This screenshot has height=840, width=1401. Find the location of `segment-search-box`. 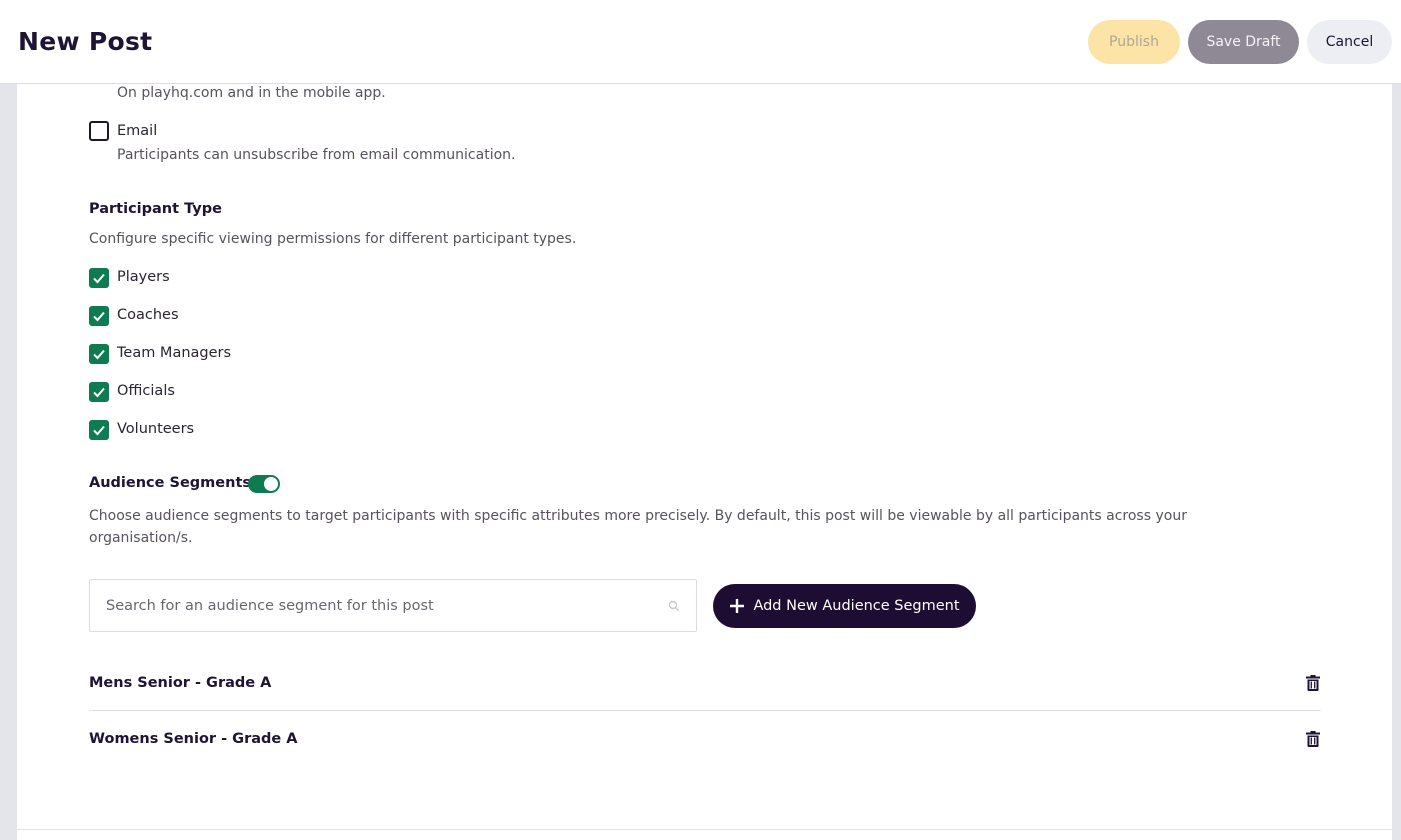

segment-search-box is located at coordinates (393, 605).